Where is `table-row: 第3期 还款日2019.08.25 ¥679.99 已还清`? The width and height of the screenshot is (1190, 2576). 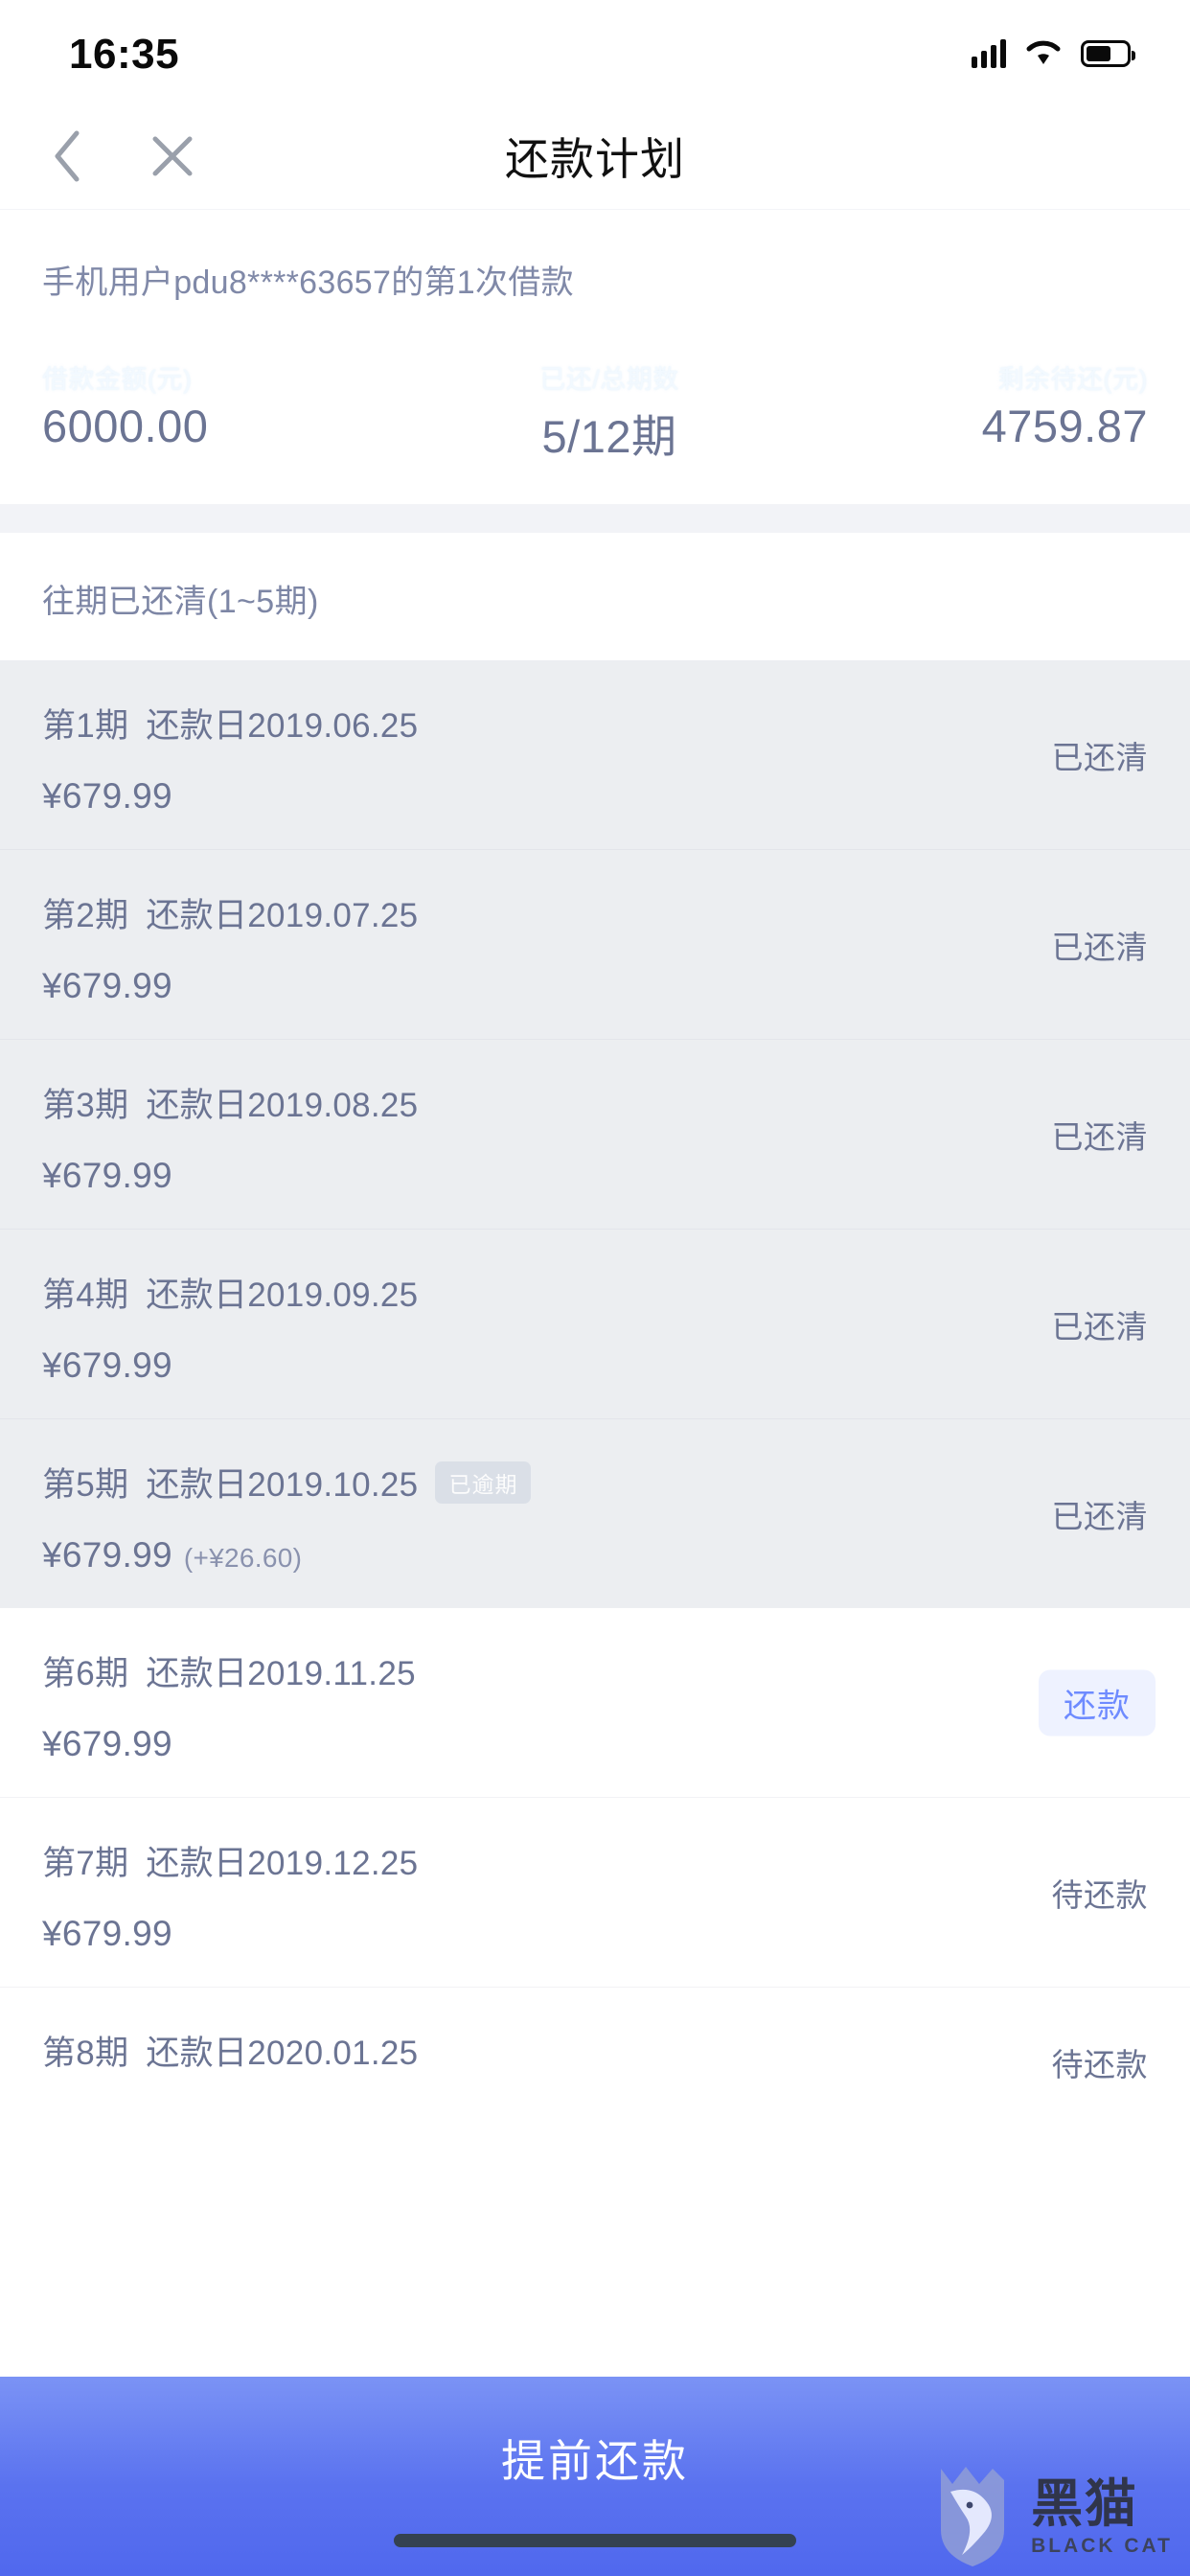 table-row: 第3期 还款日2019.08.25 ¥679.99 已还清 is located at coordinates (595, 1134).